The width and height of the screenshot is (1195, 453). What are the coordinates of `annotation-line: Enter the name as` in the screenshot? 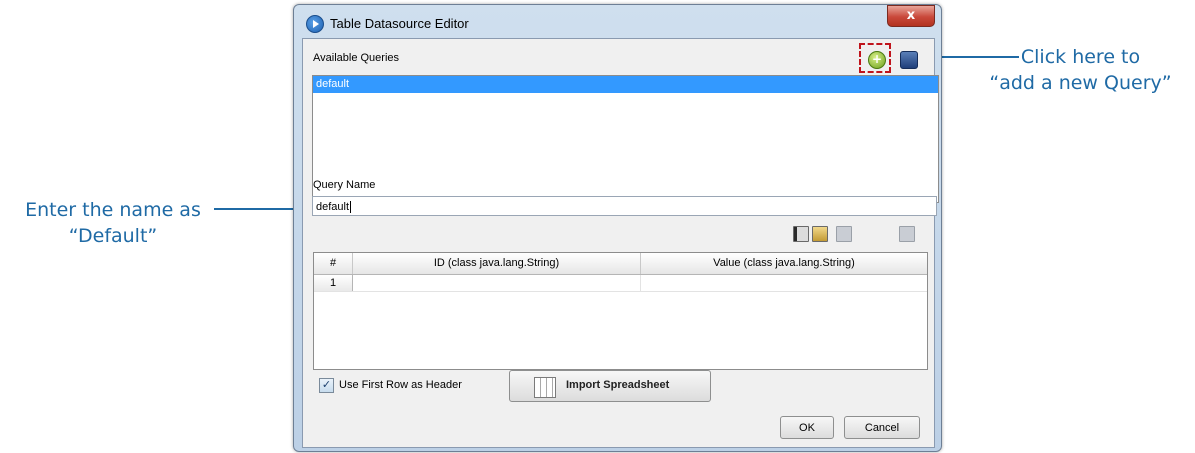 It's located at (113, 210).